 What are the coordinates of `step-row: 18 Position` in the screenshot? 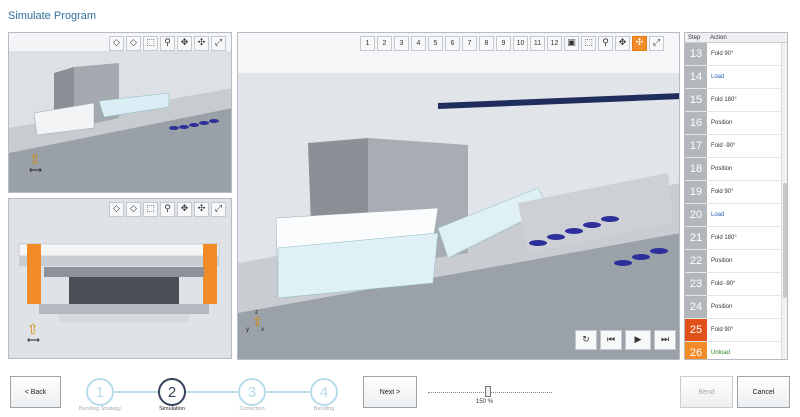 It's located at (736, 169).